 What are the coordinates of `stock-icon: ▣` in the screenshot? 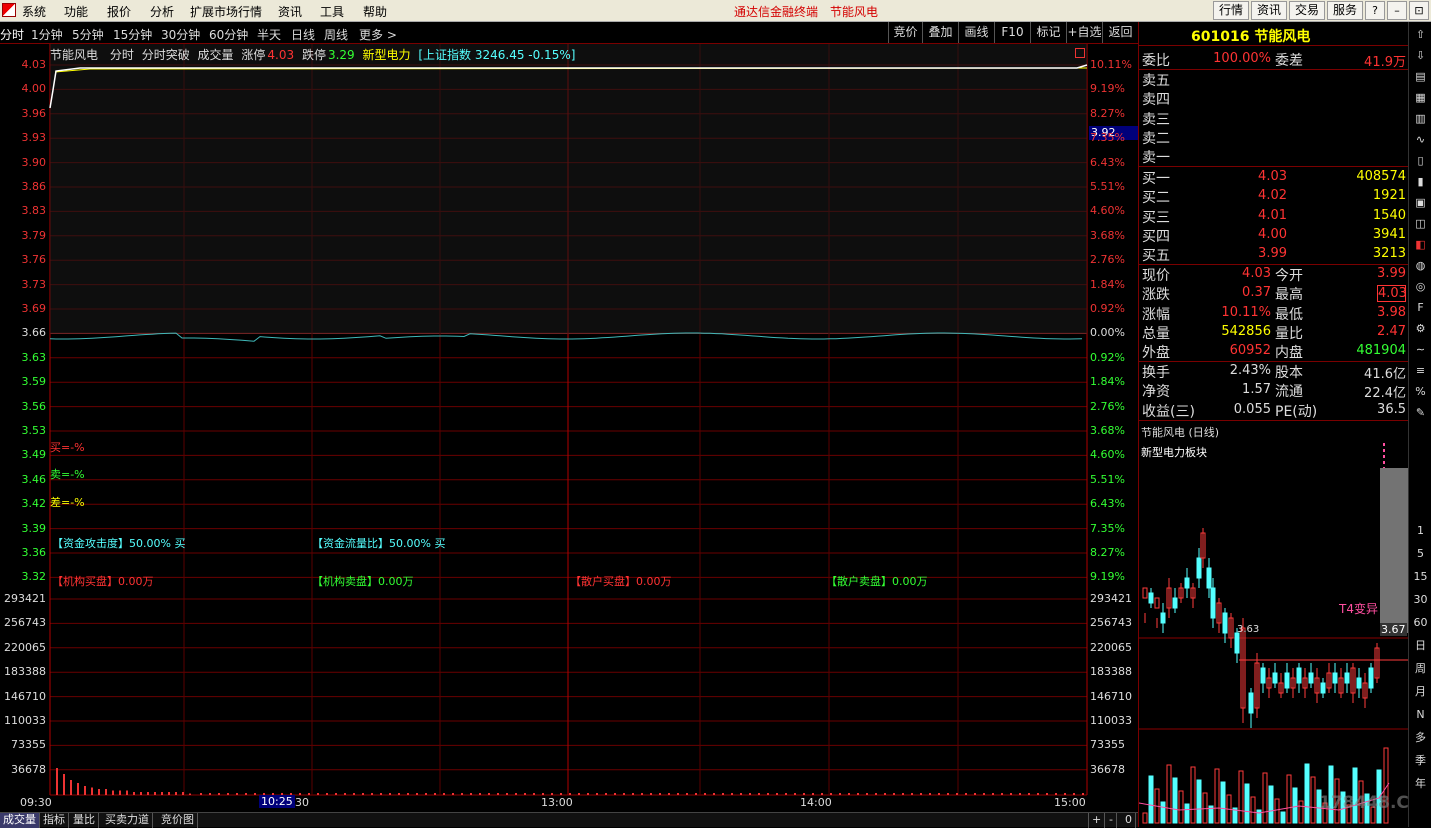 It's located at (1420, 202).